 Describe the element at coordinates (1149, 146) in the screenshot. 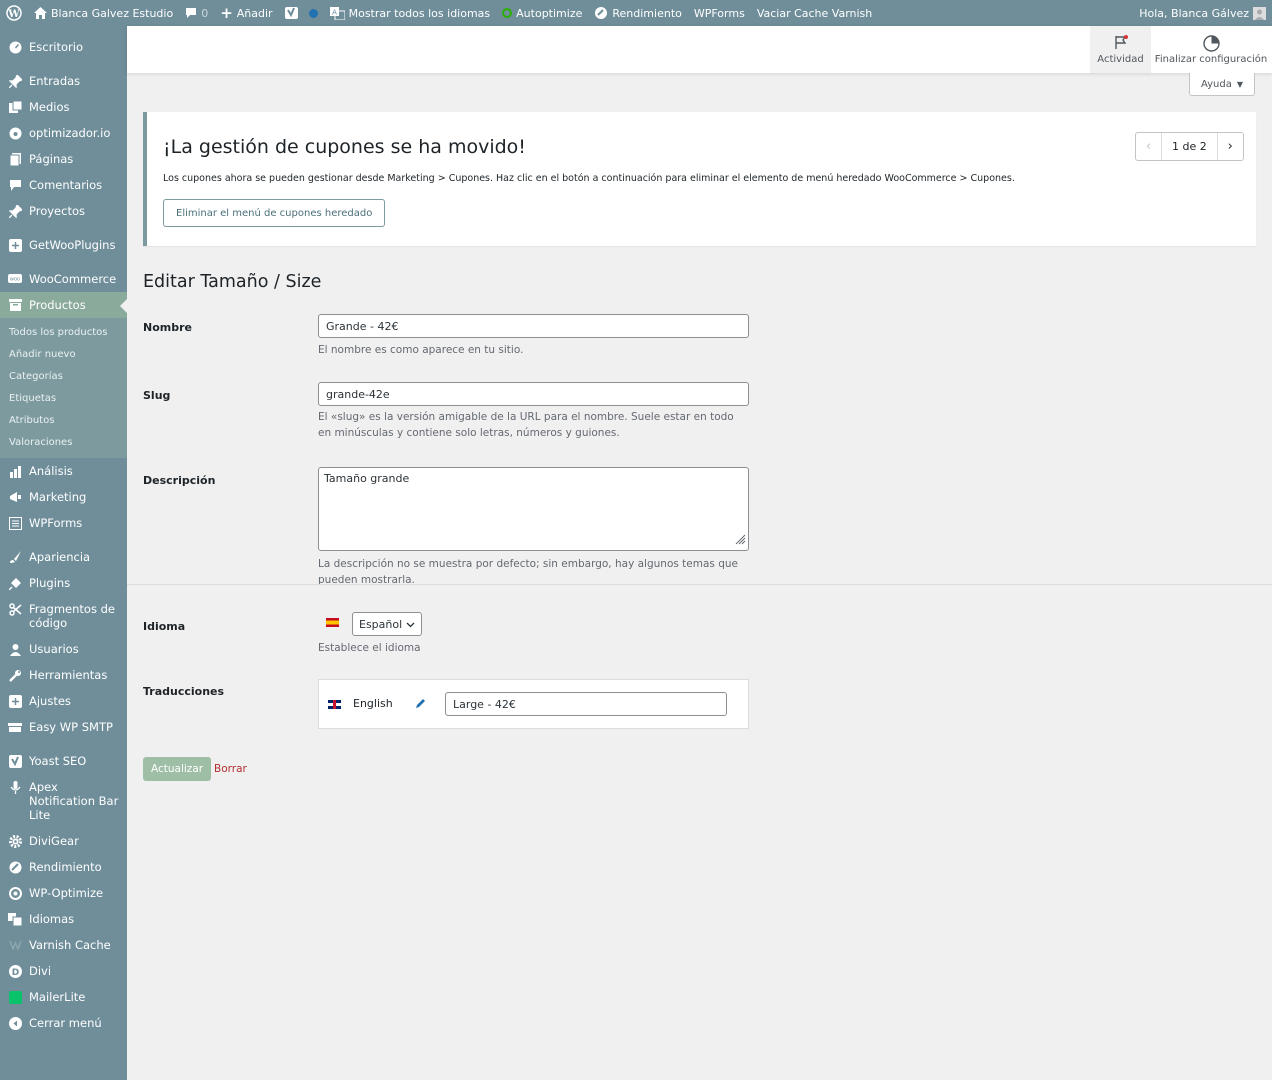

I see `chevron-left-icon: ‹` at that location.